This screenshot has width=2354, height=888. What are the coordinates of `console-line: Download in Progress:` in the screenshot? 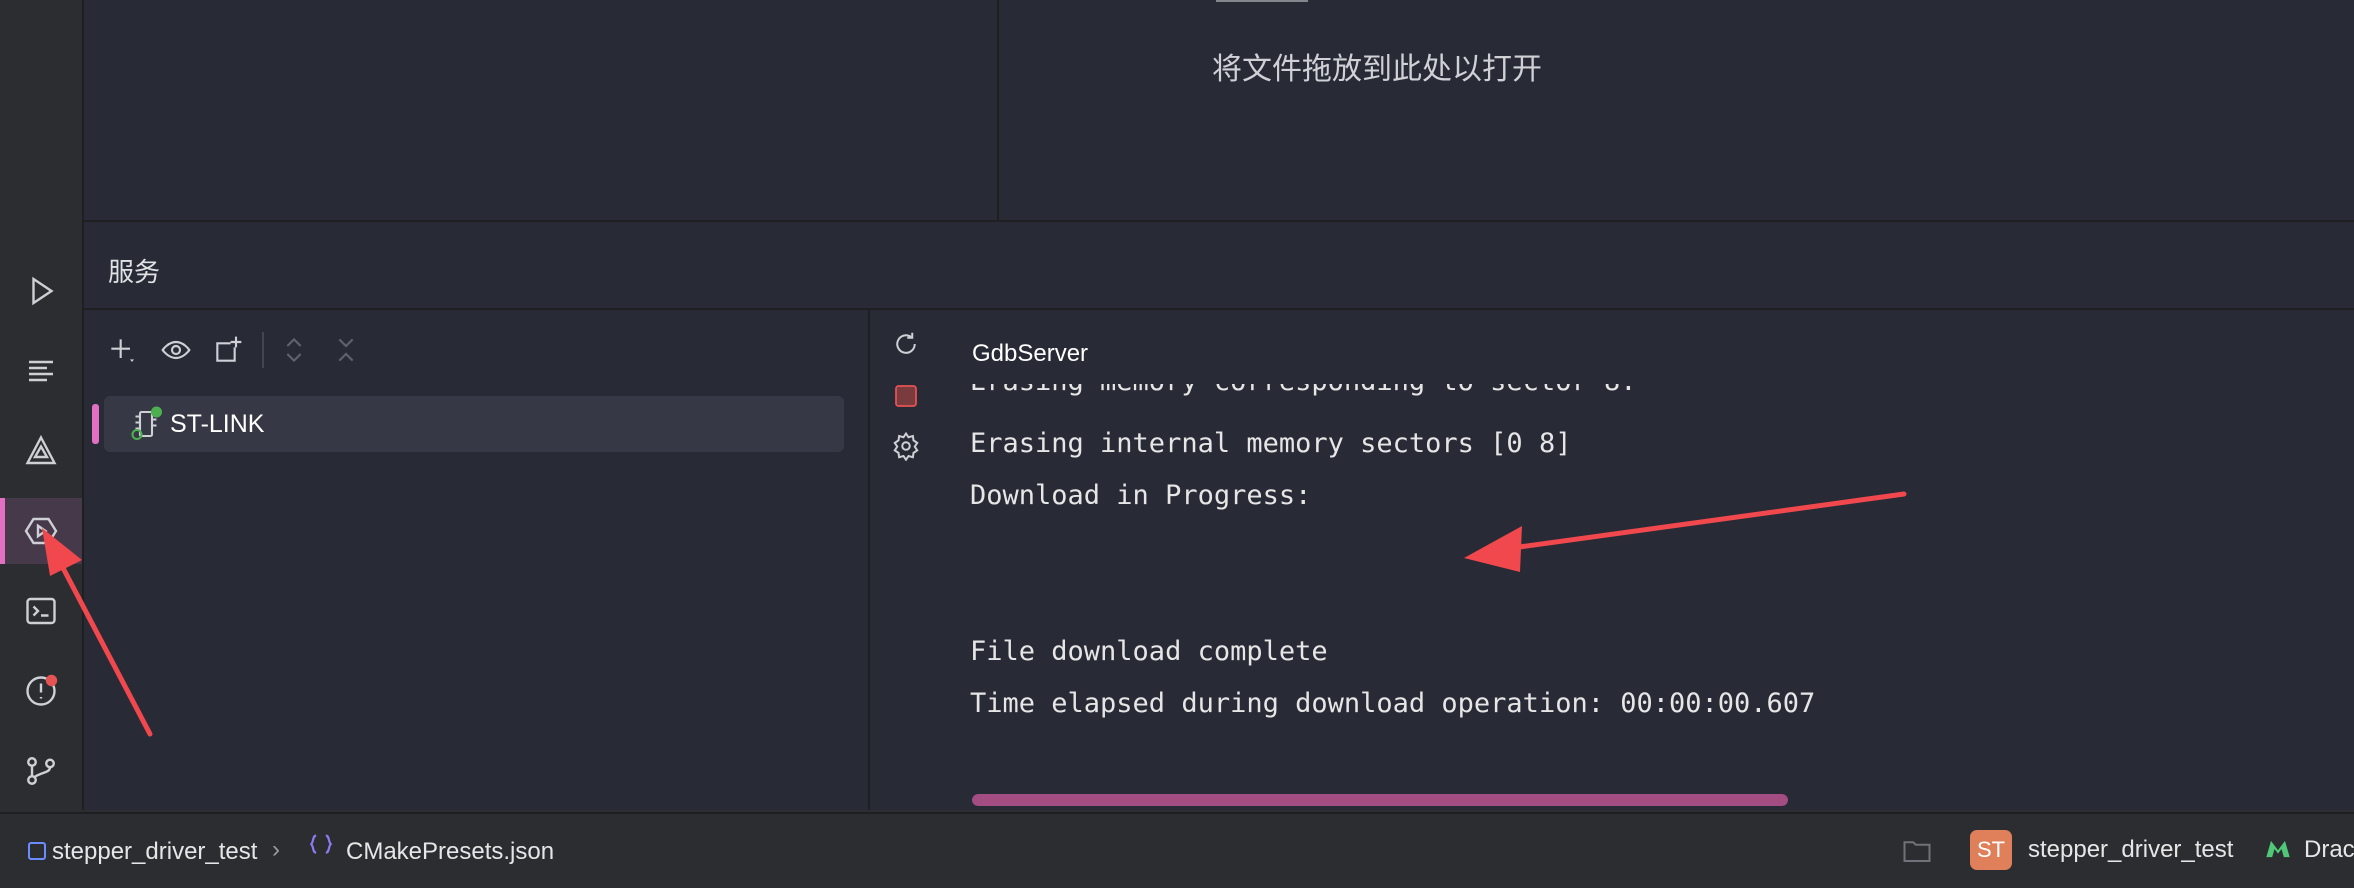 It's located at (1141, 495).